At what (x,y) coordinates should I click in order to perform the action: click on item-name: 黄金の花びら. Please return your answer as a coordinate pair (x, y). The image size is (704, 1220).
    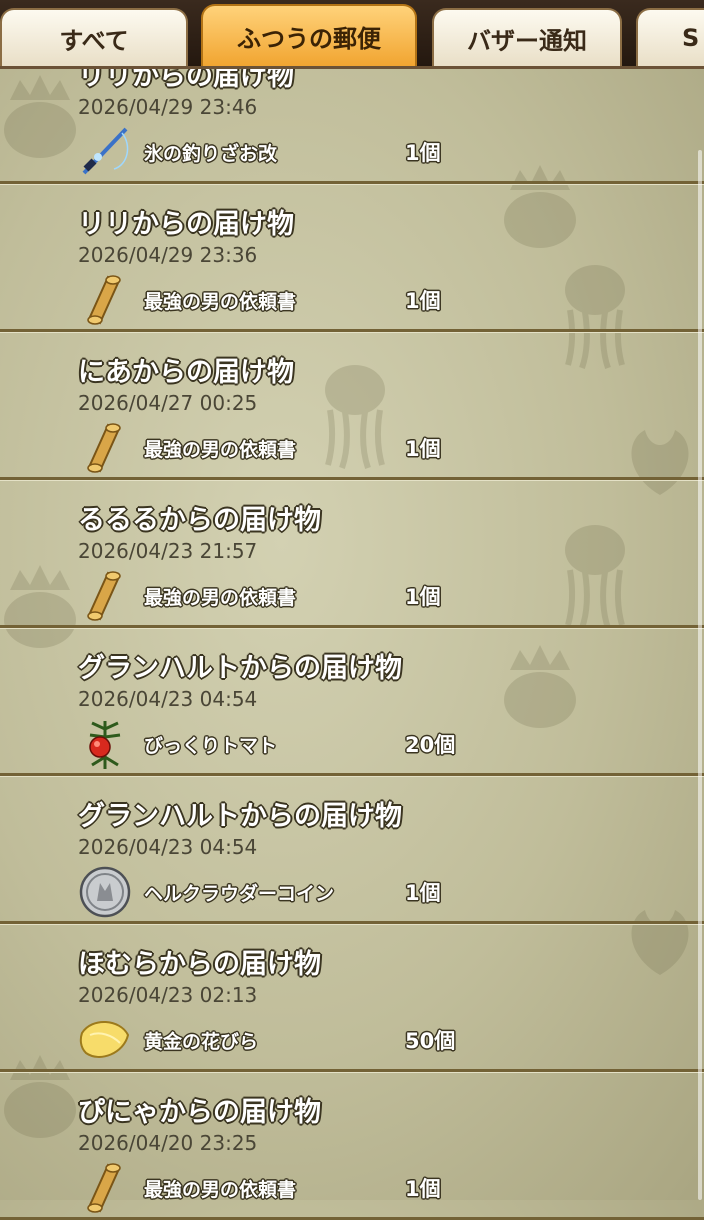
    Looking at the image, I should click on (201, 1042).